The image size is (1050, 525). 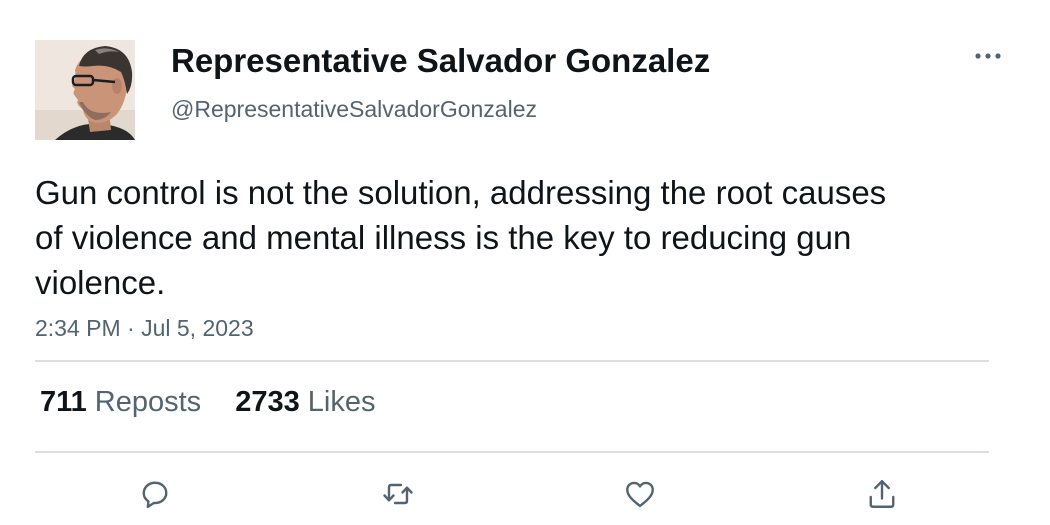 I want to click on reposts-stat: 711 Reposts, so click(x=120, y=402).